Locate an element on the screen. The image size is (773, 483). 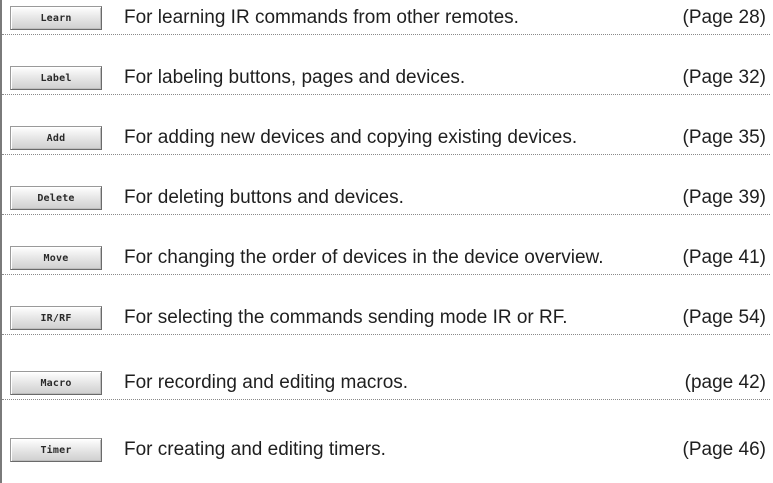
delete-description: For deleting buttons and devices. is located at coordinates (264, 197).